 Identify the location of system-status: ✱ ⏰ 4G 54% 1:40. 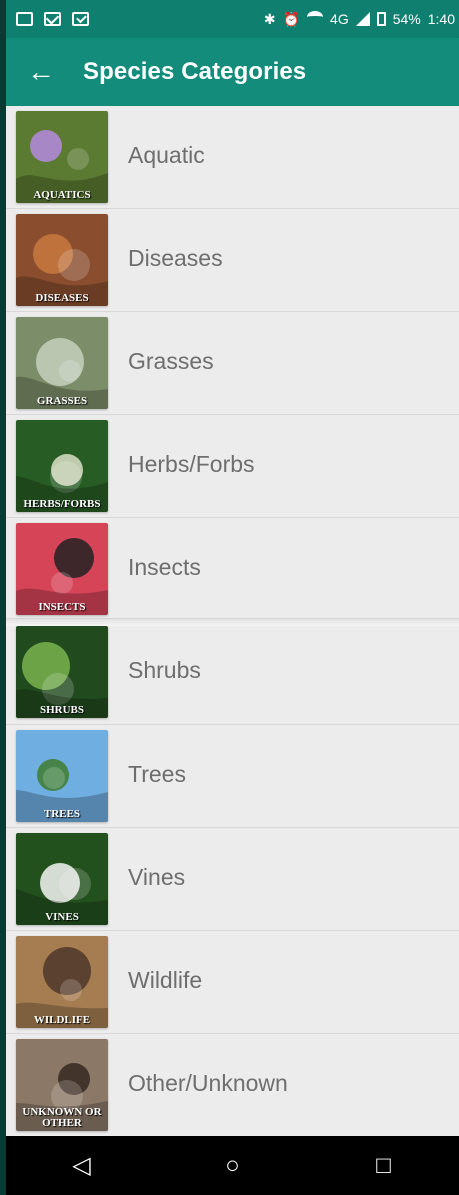
(359, 19).